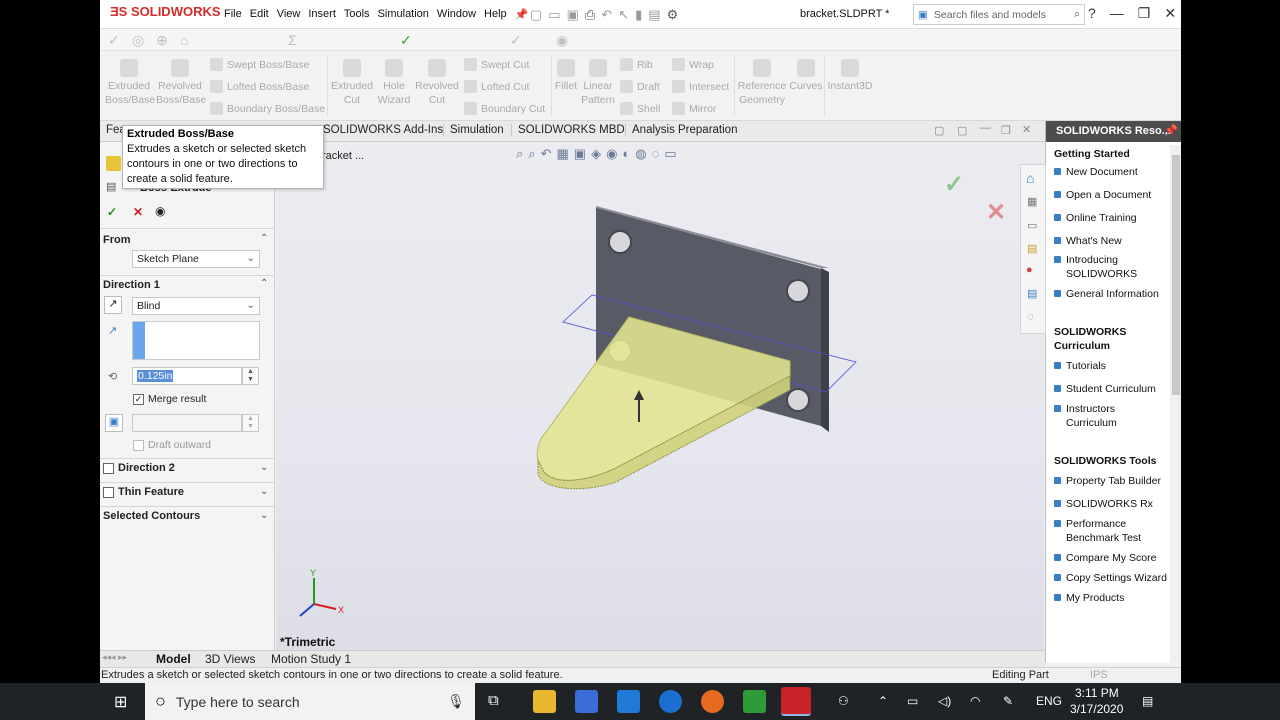 Image resolution: width=1280 pixels, height=720 pixels. What do you see at coordinates (311, 659) in the screenshot?
I see `tab-motion-study: Motion Study 1` at bounding box center [311, 659].